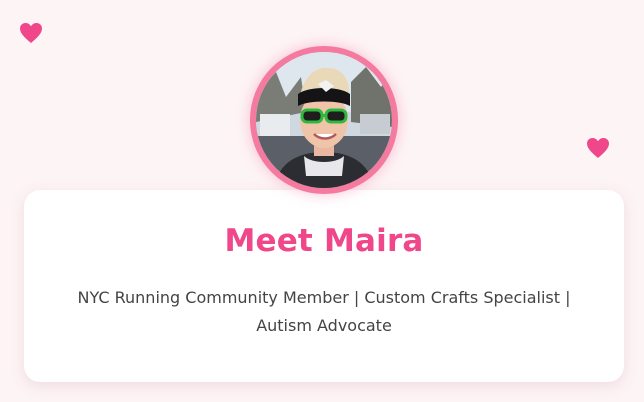 Image resolution: width=644 pixels, height=402 pixels. I want to click on profile-photo, so click(324, 120).